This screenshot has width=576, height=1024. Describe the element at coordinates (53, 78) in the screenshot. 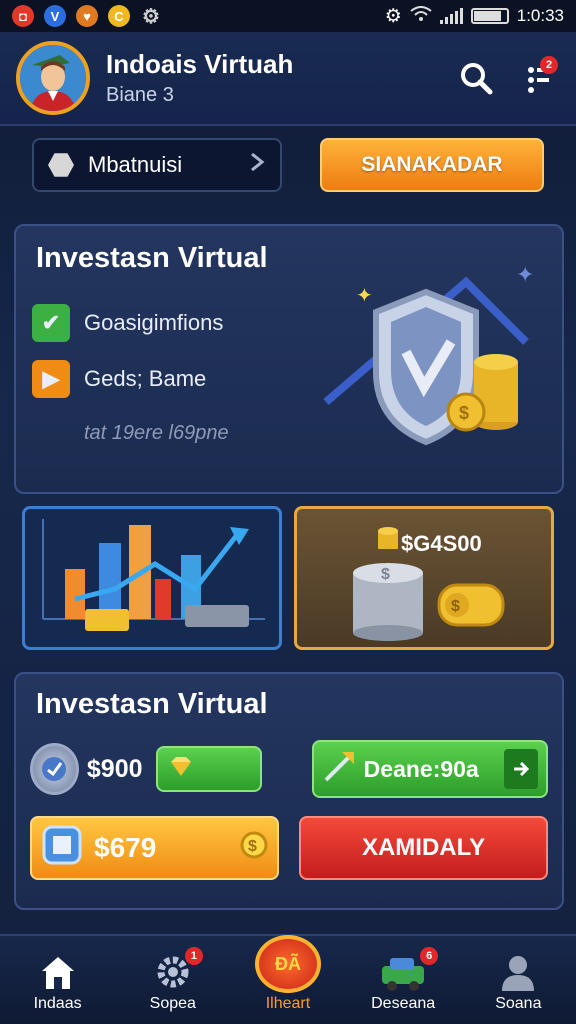

I see `avatar` at that location.